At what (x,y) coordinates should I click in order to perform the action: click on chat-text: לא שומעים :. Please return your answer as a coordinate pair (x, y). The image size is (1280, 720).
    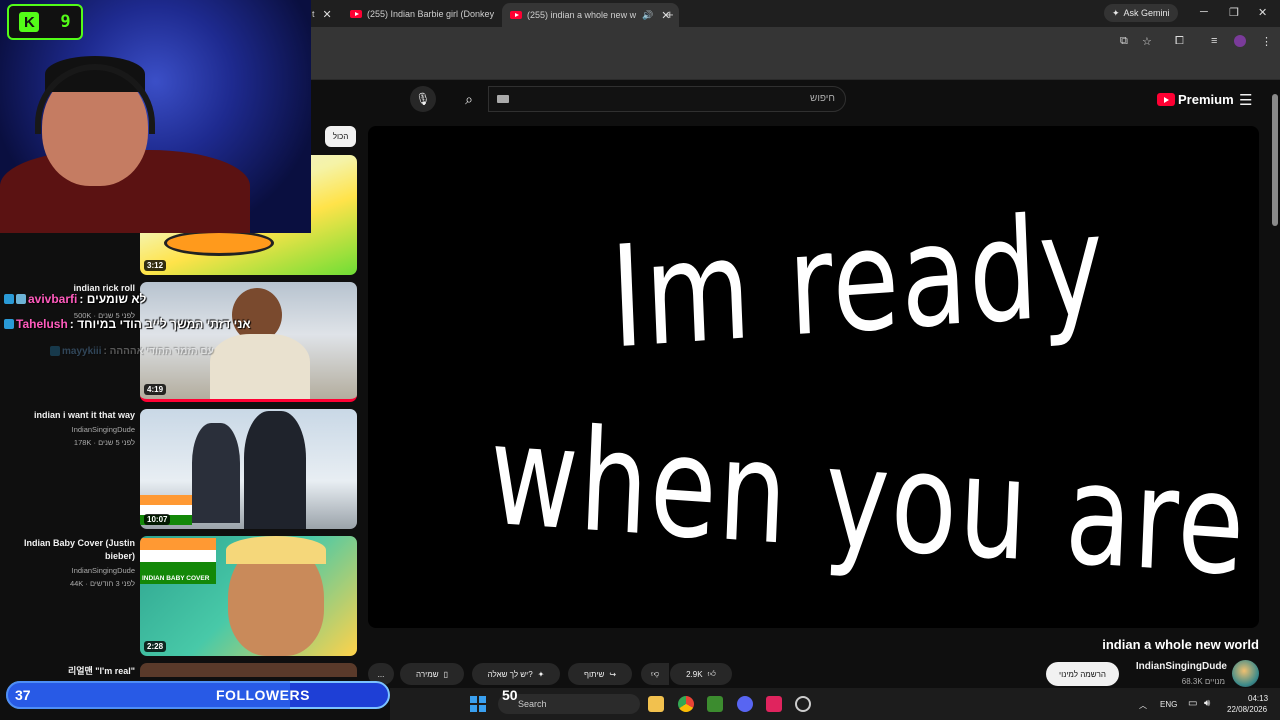
    Looking at the image, I should click on (113, 299).